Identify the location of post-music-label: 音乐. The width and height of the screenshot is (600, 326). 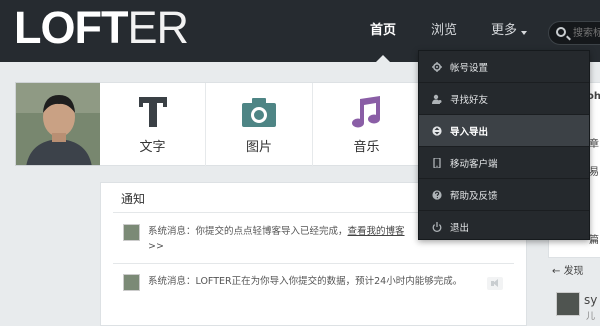
(366, 147).